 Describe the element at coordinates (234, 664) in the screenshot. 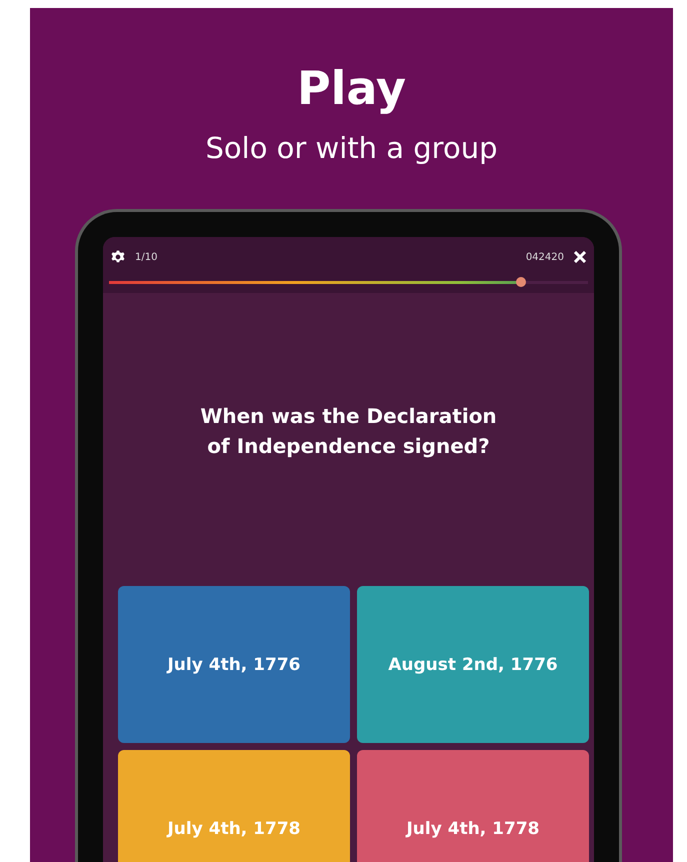

I see `answer-button: July 4th, 1776` at that location.